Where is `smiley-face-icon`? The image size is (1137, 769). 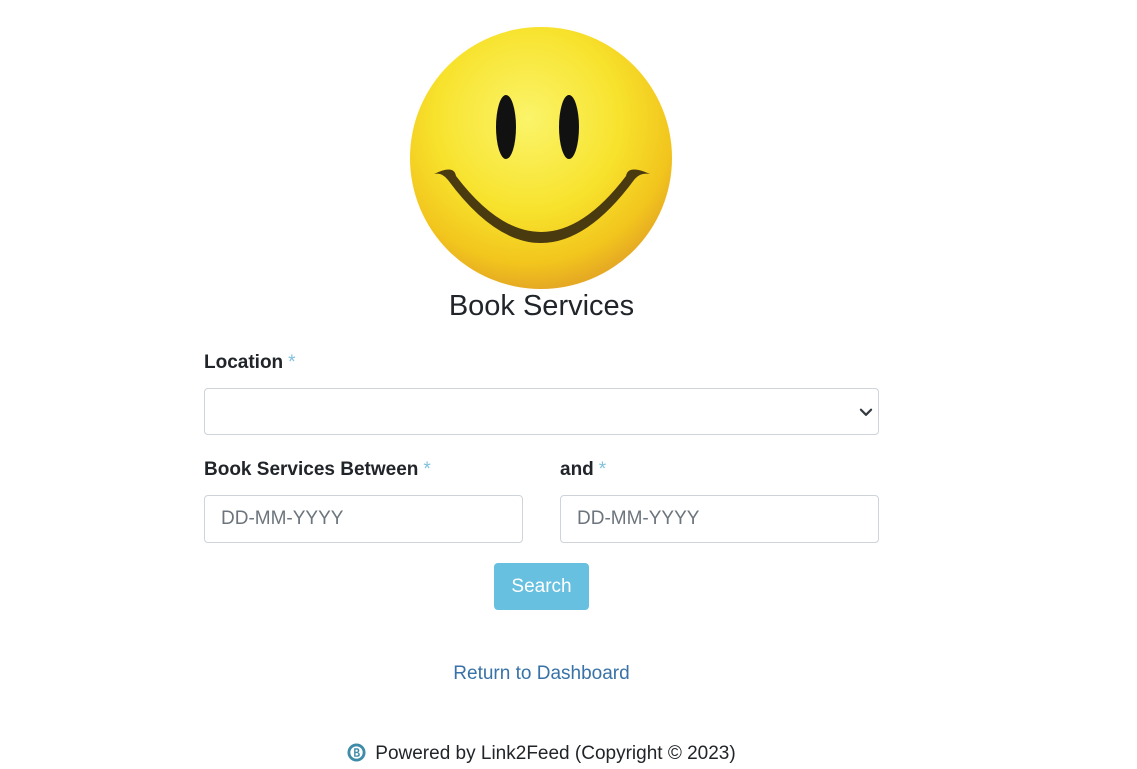
smiley-face-icon is located at coordinates (541, 159).